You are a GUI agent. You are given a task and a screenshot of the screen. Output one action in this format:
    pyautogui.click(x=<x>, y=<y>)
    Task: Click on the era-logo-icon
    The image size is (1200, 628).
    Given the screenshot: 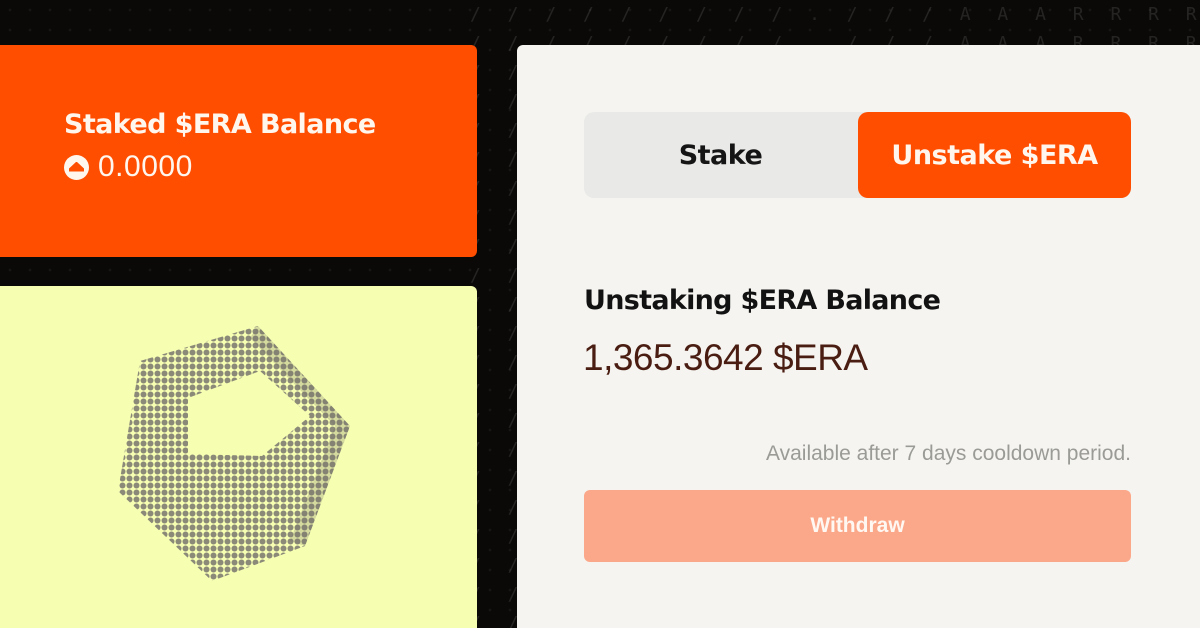 What is the action you would take?
    pyautogui.click(x=76, y=167)
    